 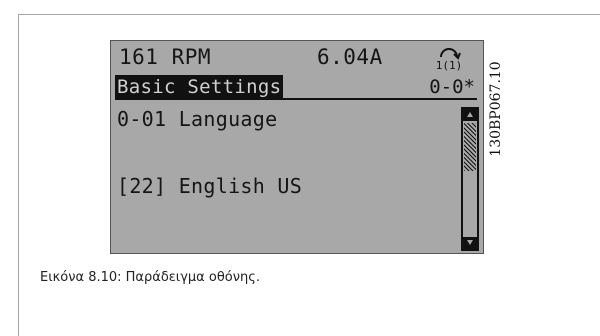 I want to click on figure-id-text: 130BP067.10, so click(x=496, y=109).